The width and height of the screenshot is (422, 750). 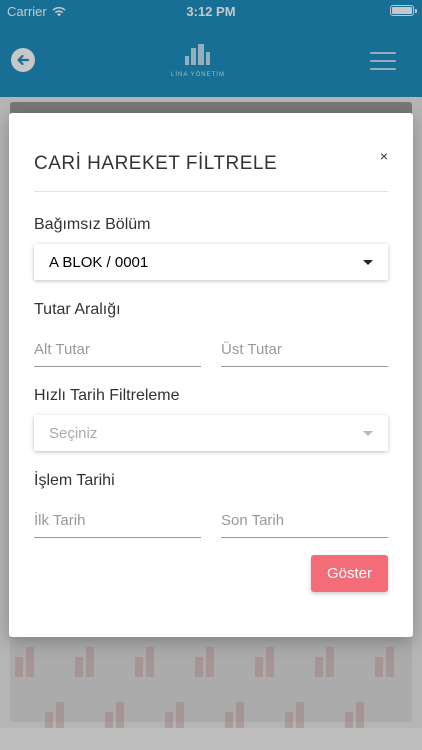 What do you see at coordinates (117, 349) in the screenshot?
I see `min-amount-input: Alt Tutar` at bounding box center [117, 349].